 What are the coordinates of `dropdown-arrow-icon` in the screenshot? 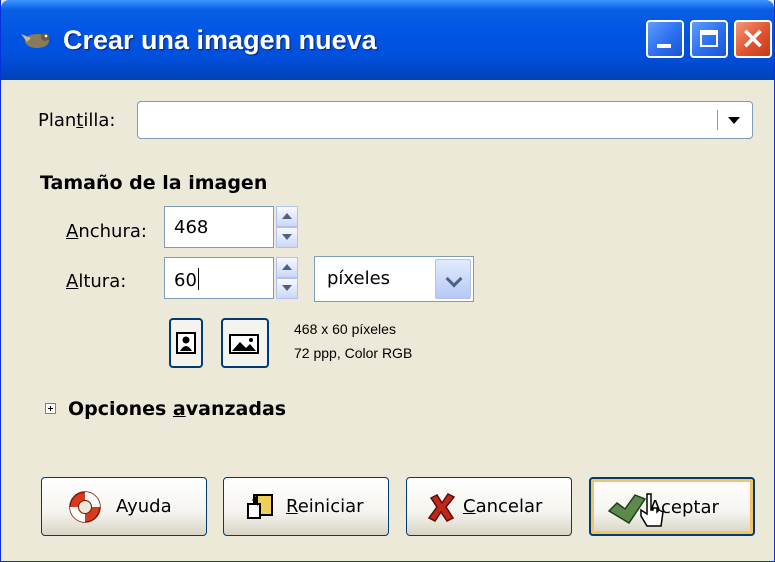 It's located at (734, 120).